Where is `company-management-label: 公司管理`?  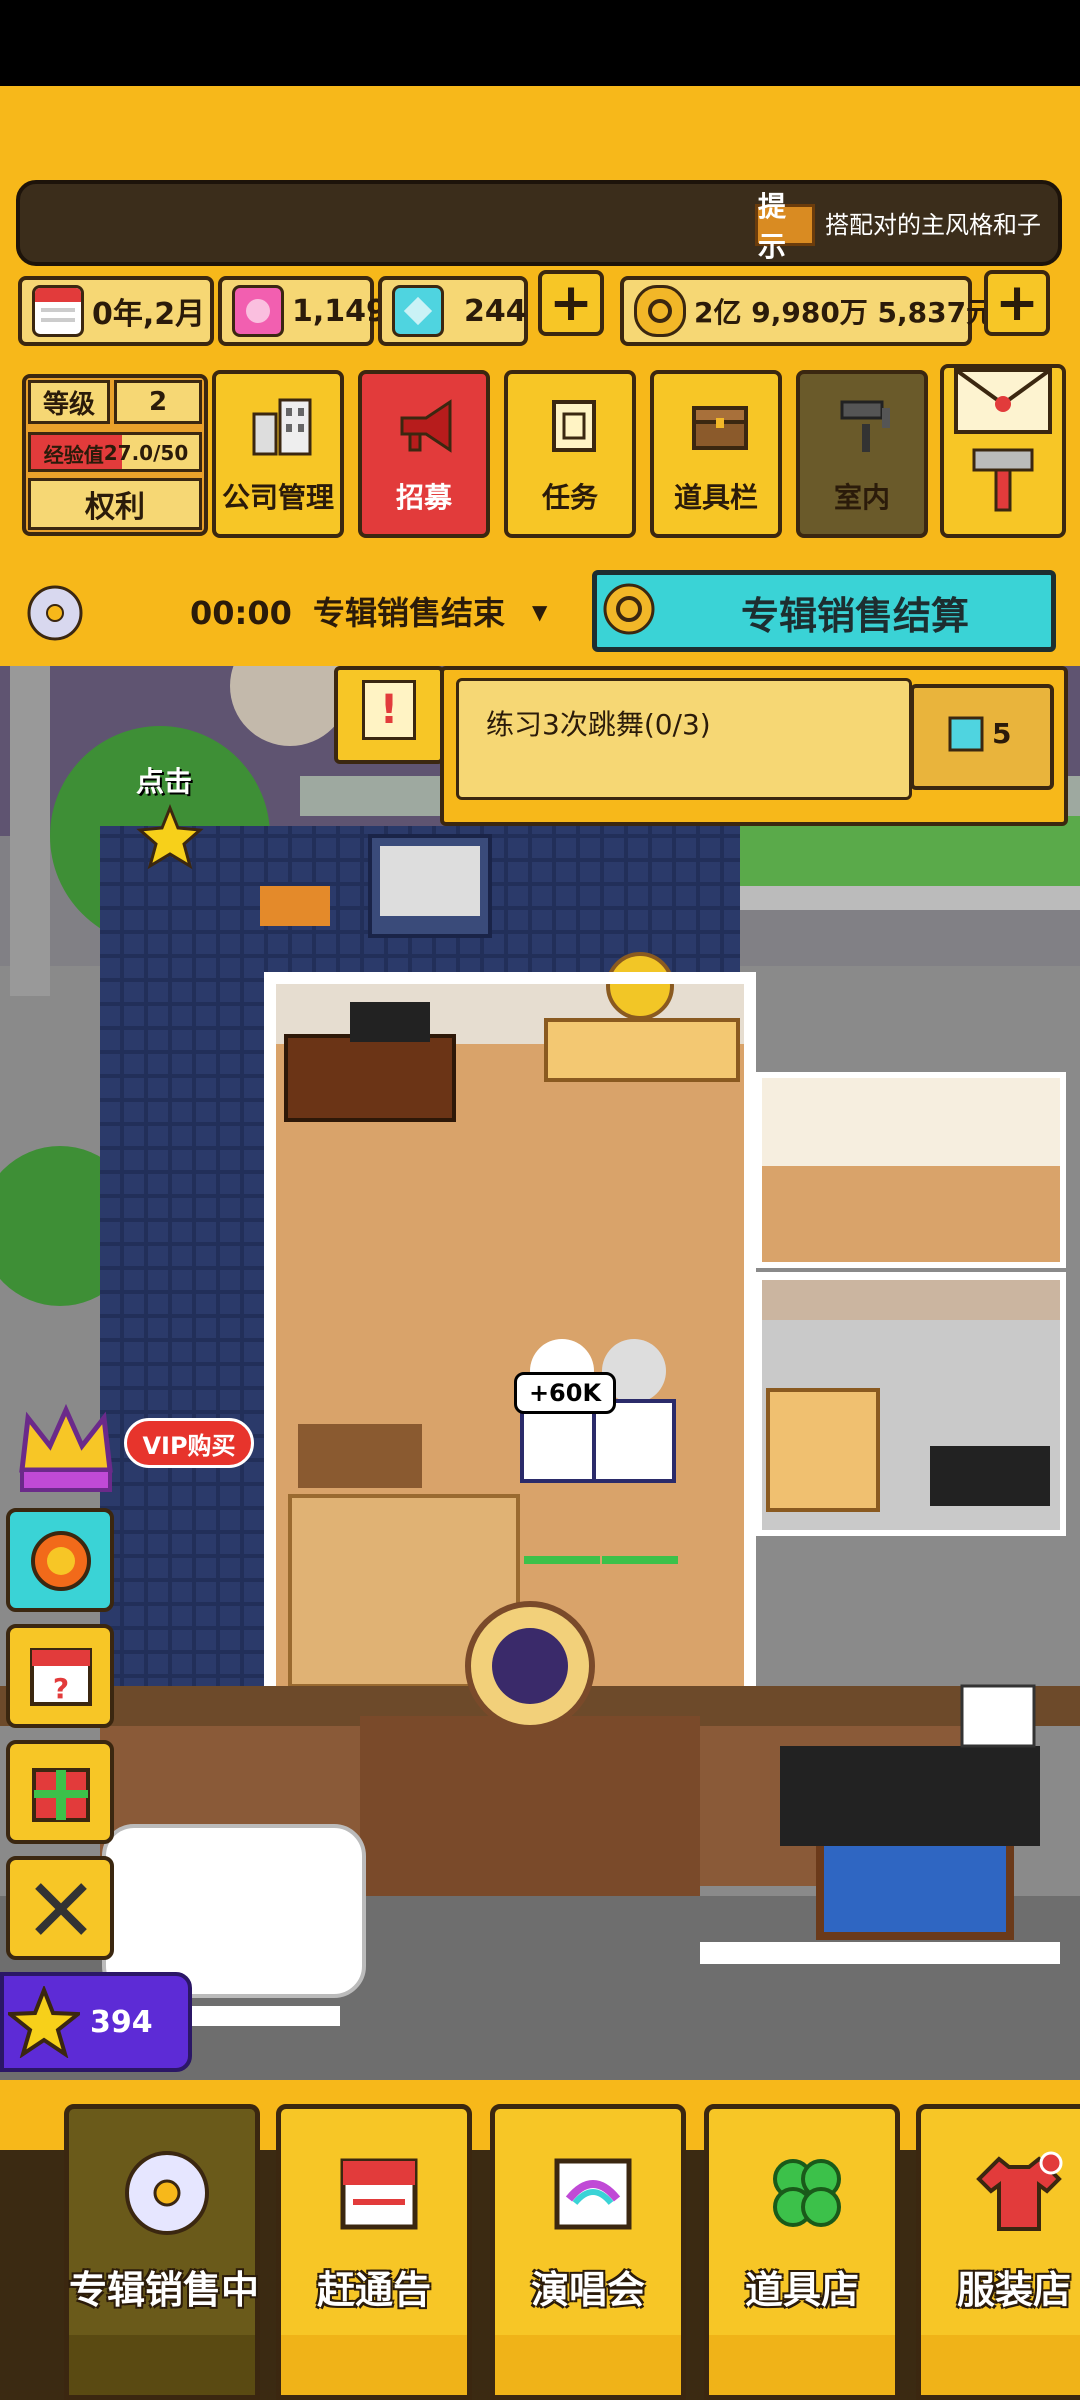 company-management-label: 公司管理 is located at coordinates (277, 497).